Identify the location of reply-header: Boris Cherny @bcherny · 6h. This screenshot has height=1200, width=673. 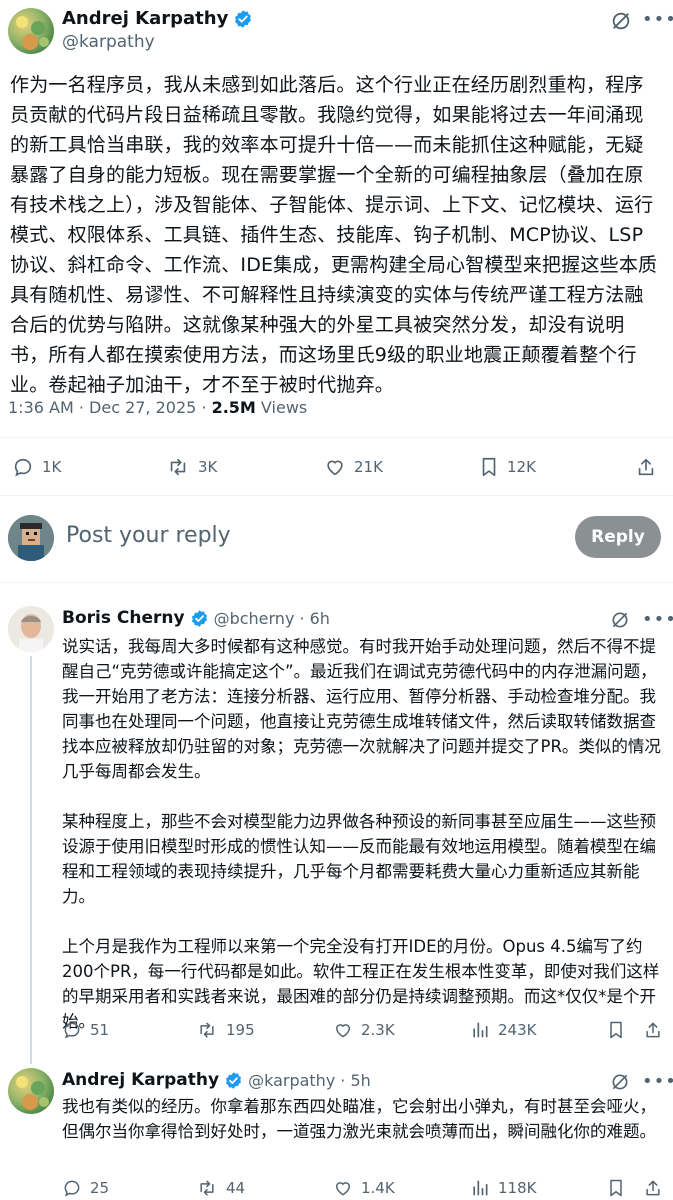
(196, 618).